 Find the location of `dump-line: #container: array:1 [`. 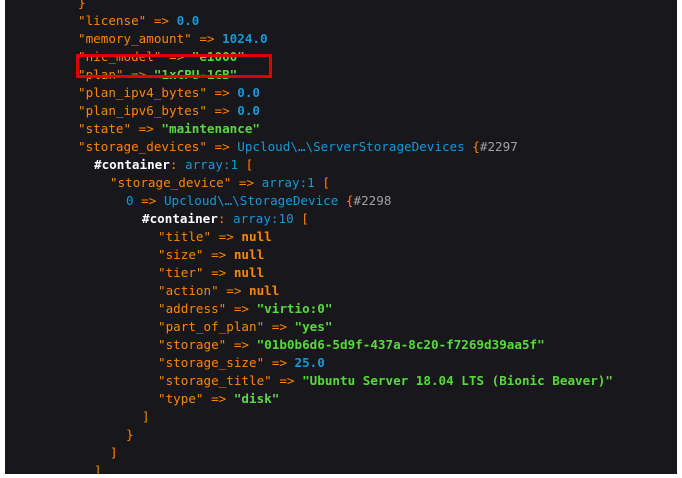

dump-line: #container: array:1 [ is located at coordinates (173, 165).